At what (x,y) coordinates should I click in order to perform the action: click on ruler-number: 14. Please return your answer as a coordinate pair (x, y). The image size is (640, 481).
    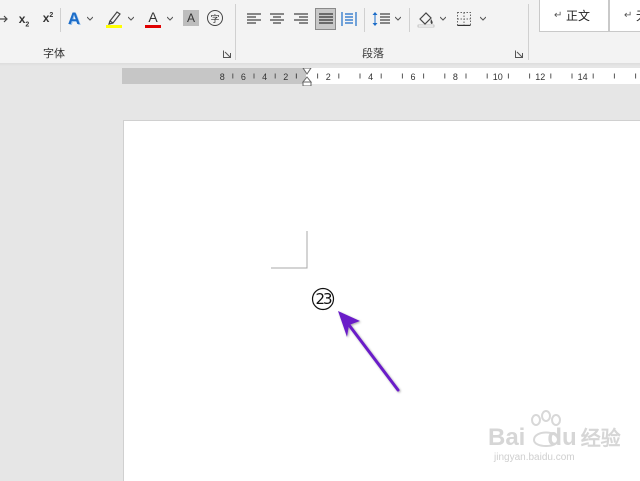
    Looking at the image, I should click on (583, 77).